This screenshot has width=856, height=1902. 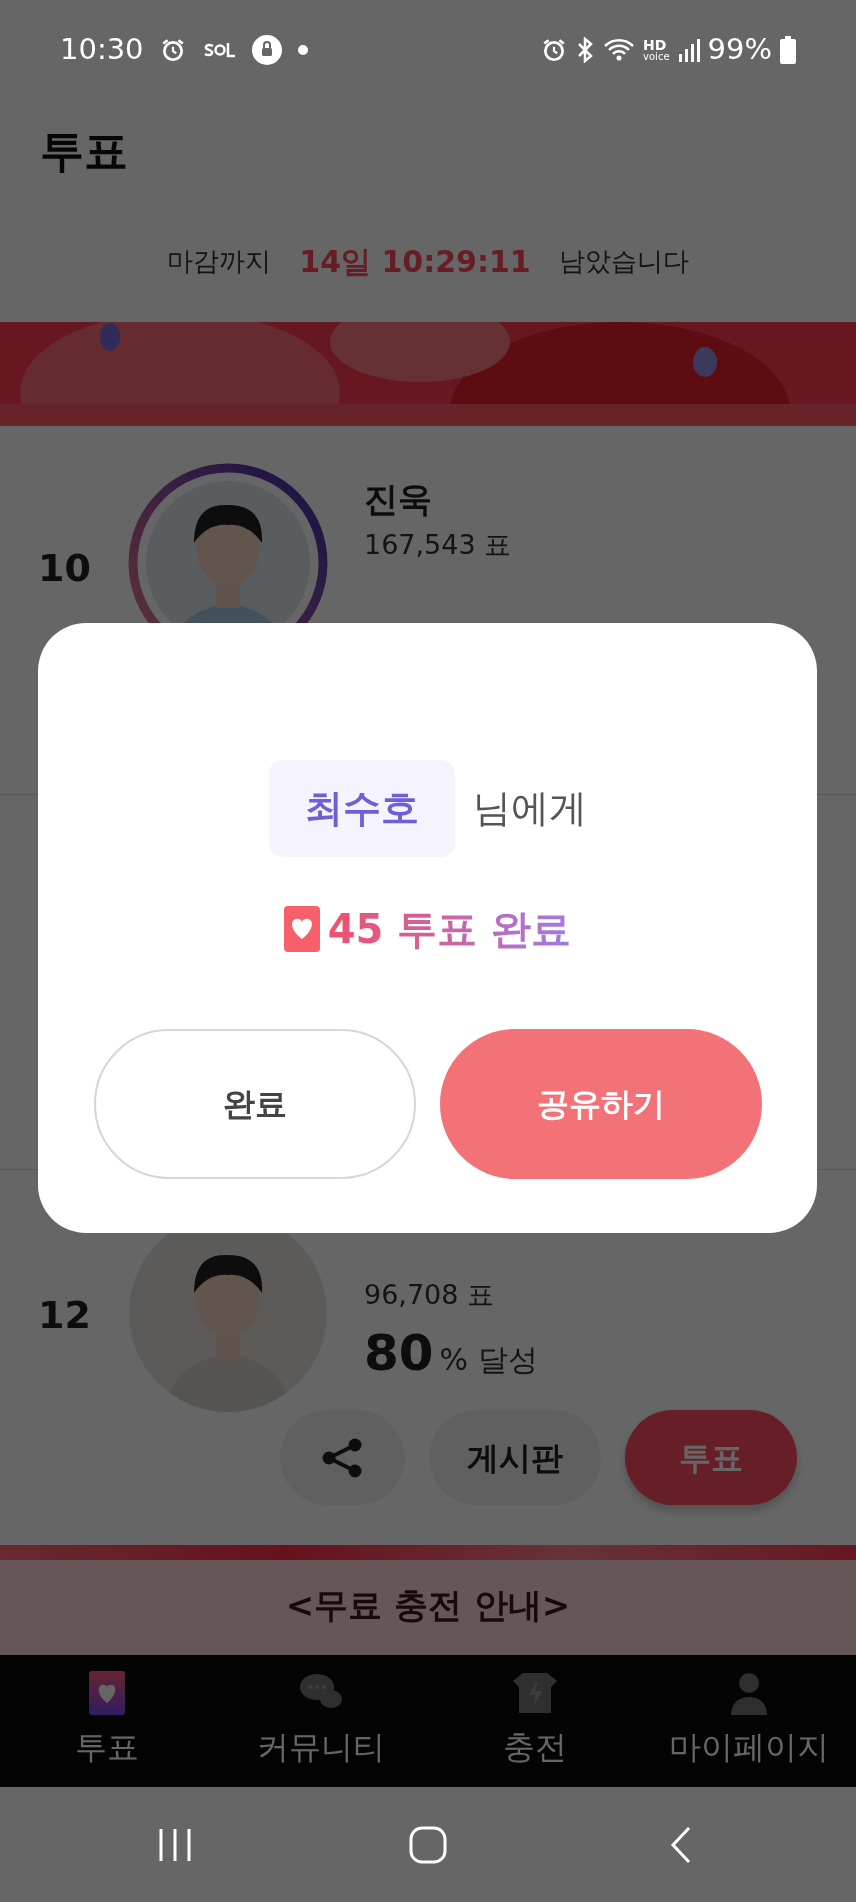 What do you see at coordinates (529, 808) in the screenshot?
I see `recipient-suffix: 님에게` at bounding box center [529, 808].